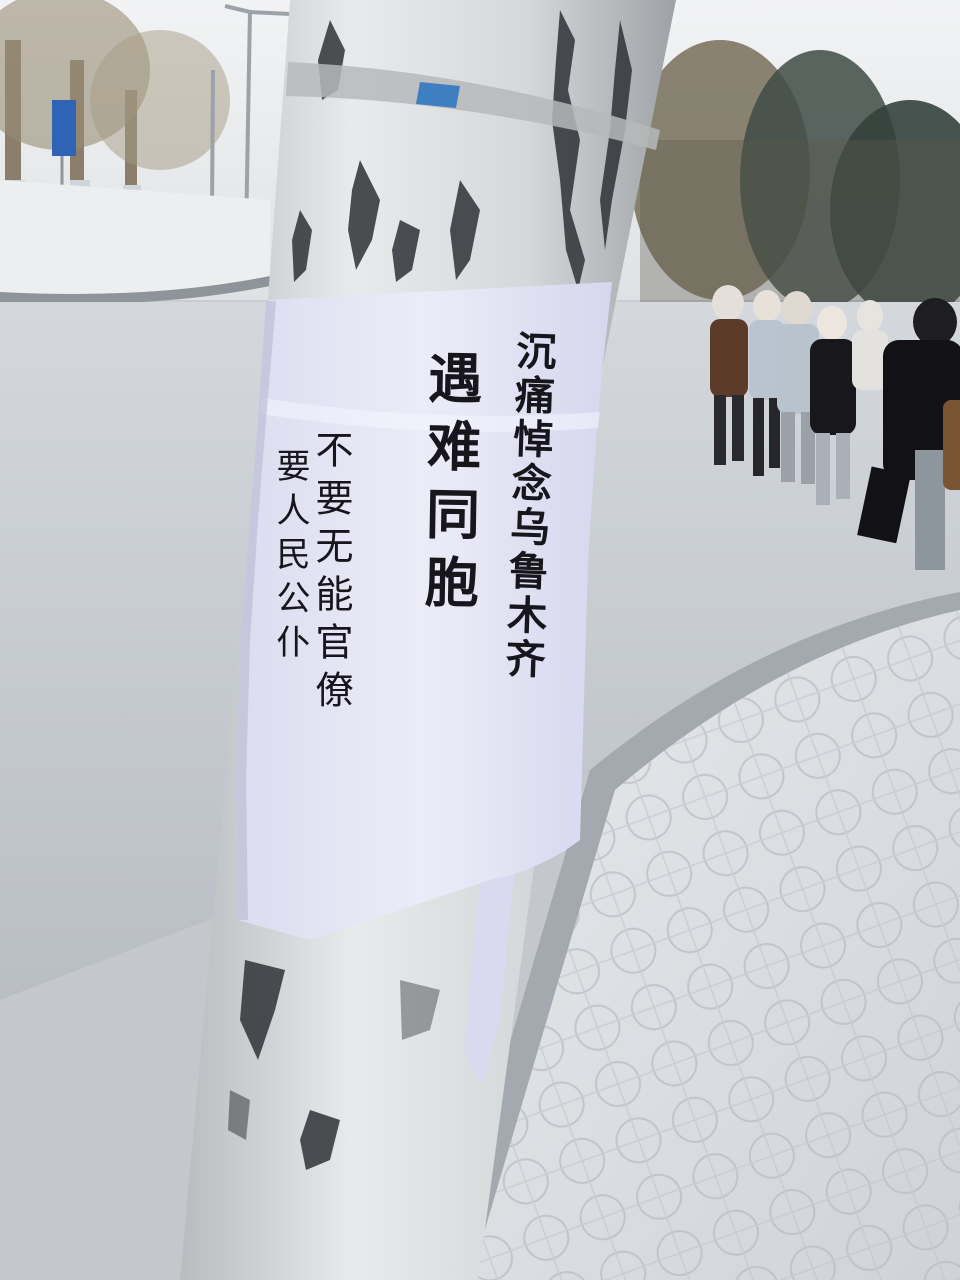 The image size is (960, 1280). Describe the element at coordinates (870, 345) in the screenshot. I see `pedestrian` at that location.